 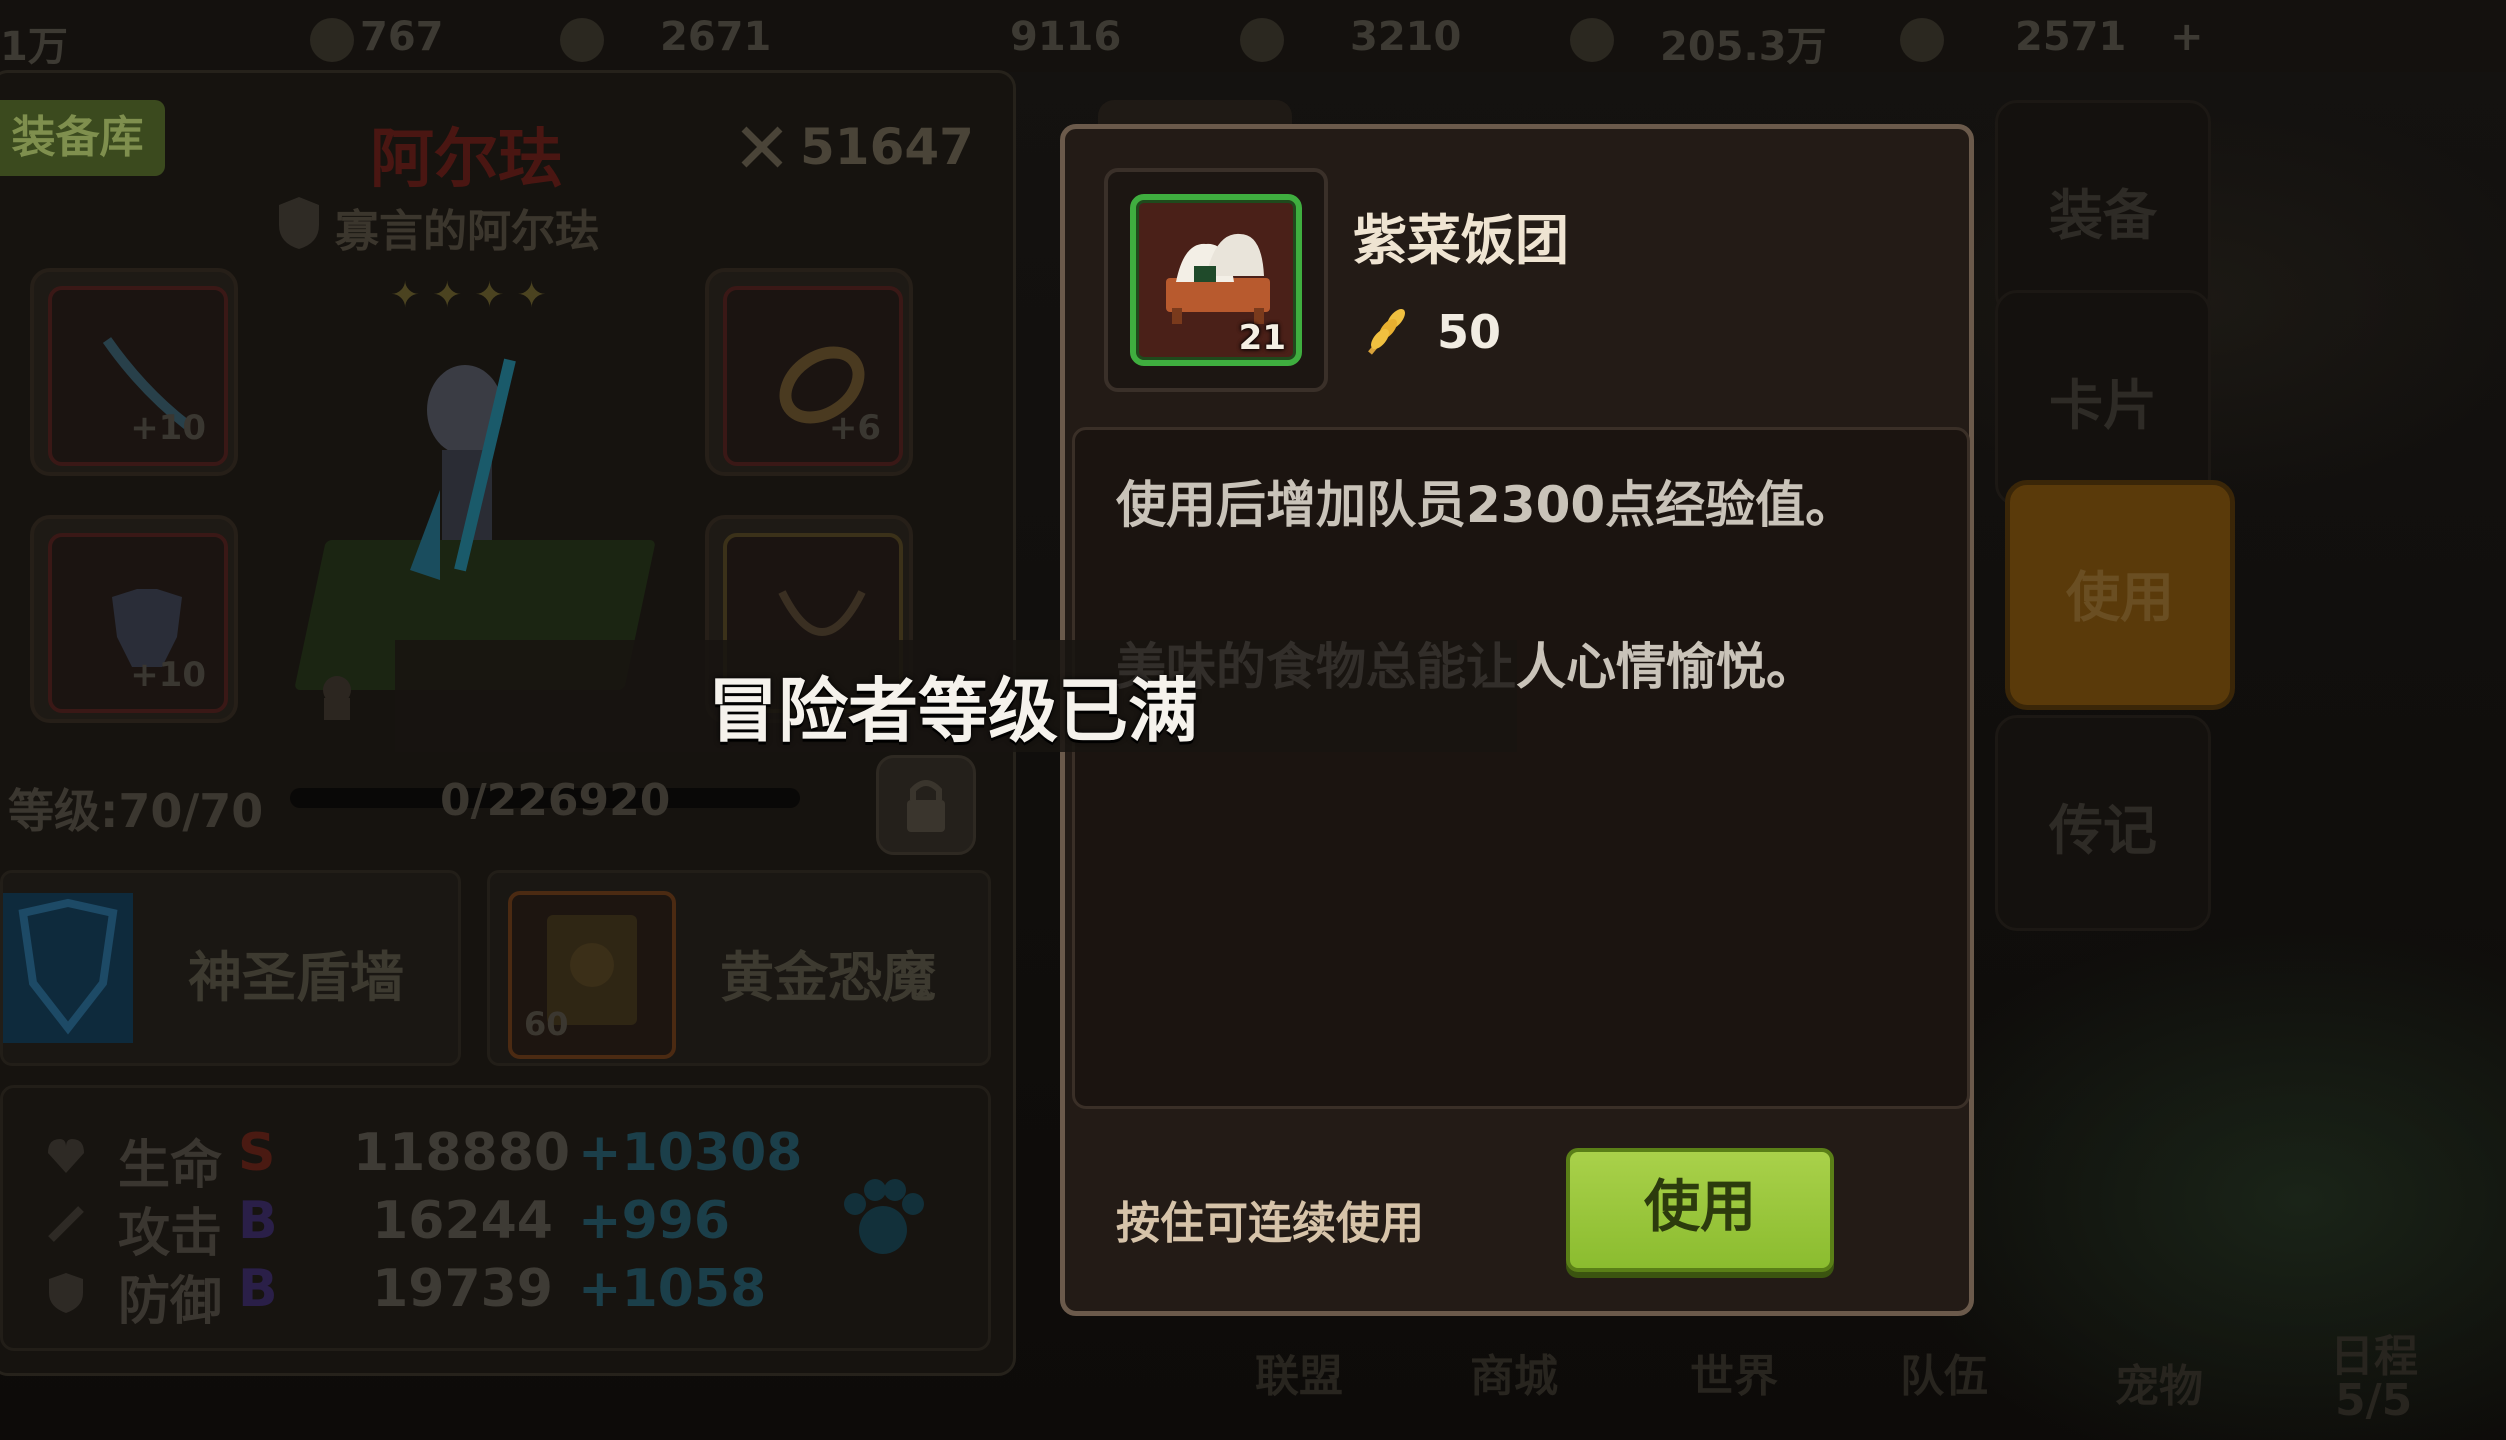 What do you see at coordinates (1262, 338) in the screenshot?
I see `item-count: 21` at bounding box center [1262, 338].